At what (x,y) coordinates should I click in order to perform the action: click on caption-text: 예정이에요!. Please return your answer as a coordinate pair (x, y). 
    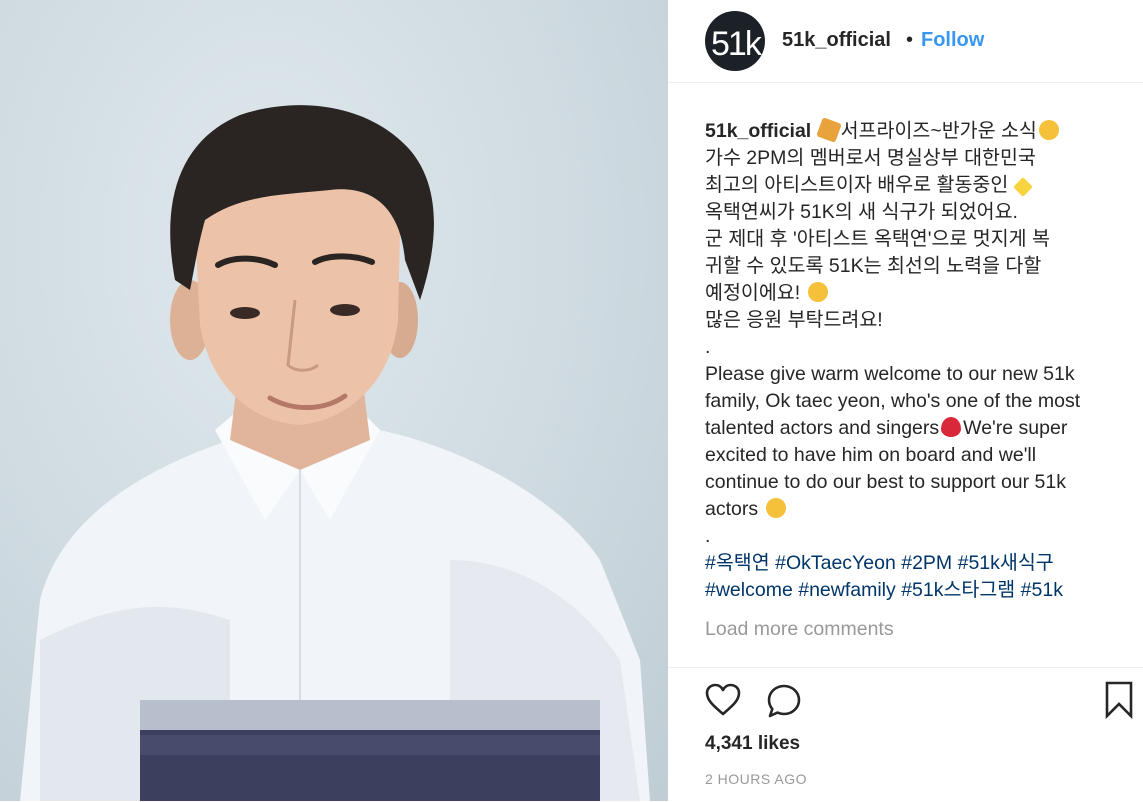
    Looking at the image, I should click on (753, 293).